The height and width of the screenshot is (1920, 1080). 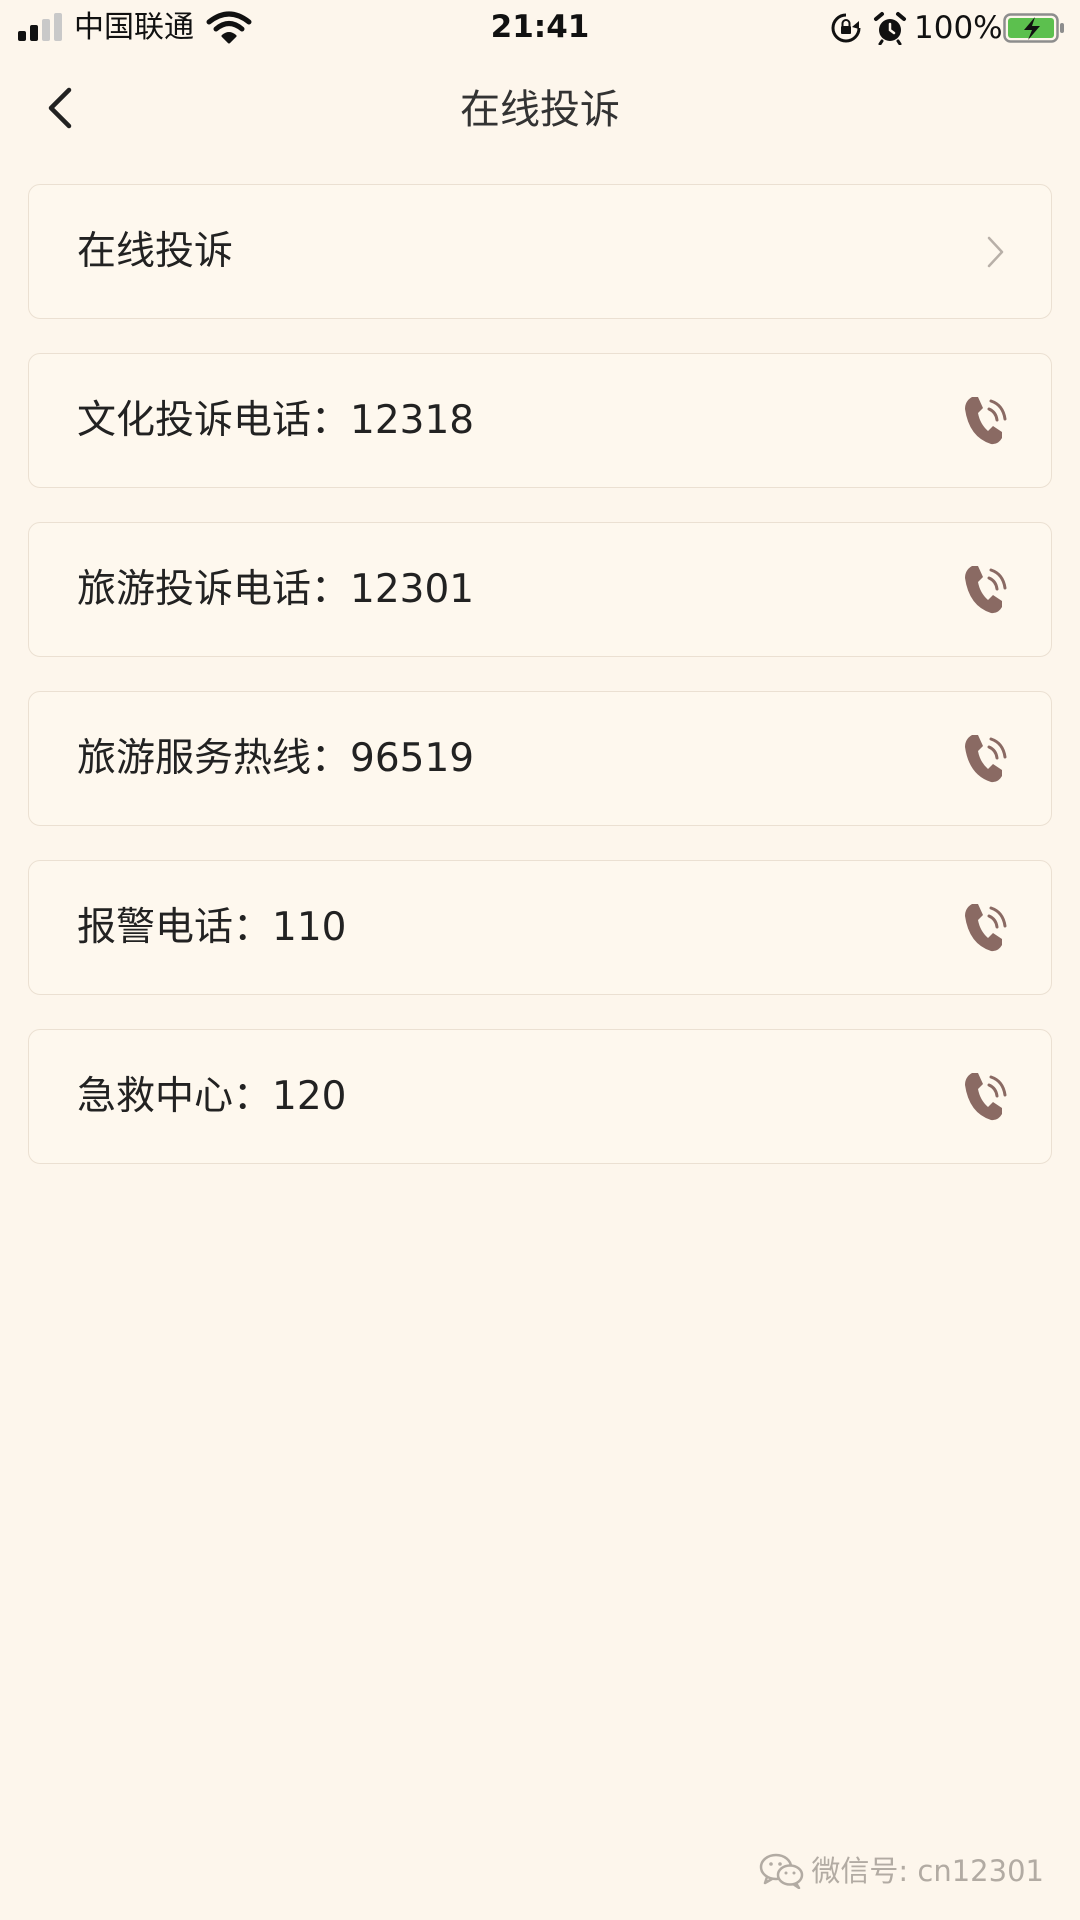 I want to click on rotation-lock-icon, so click(x=846, y=28).